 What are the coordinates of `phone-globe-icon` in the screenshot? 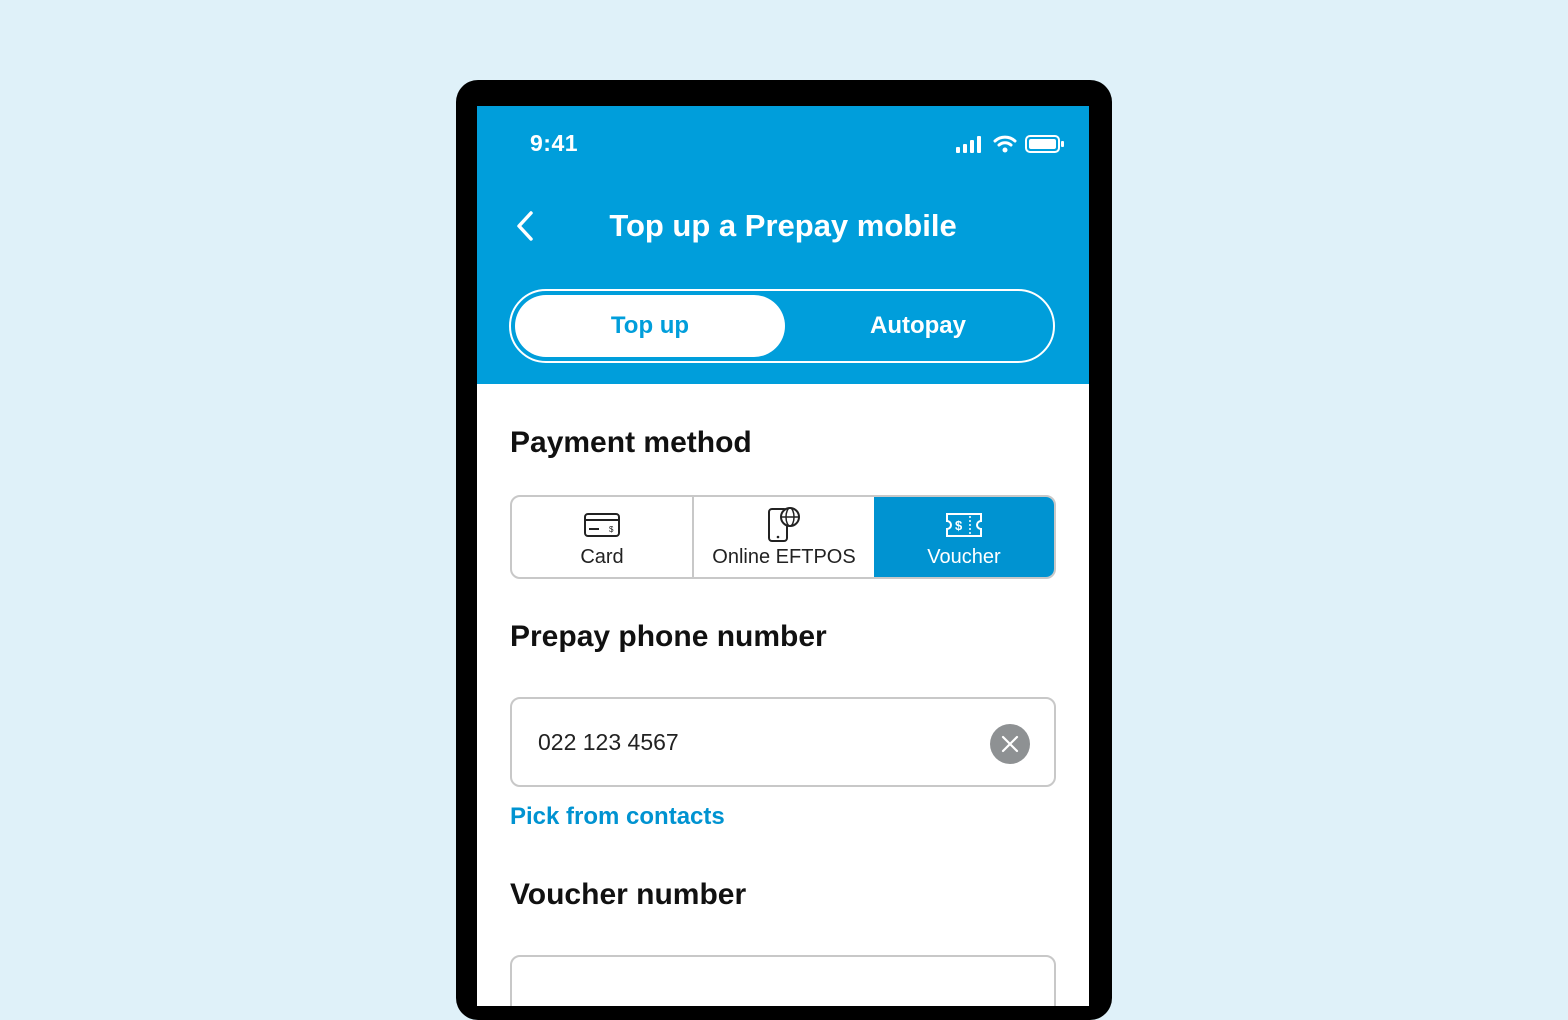 It's located at (784, 524).